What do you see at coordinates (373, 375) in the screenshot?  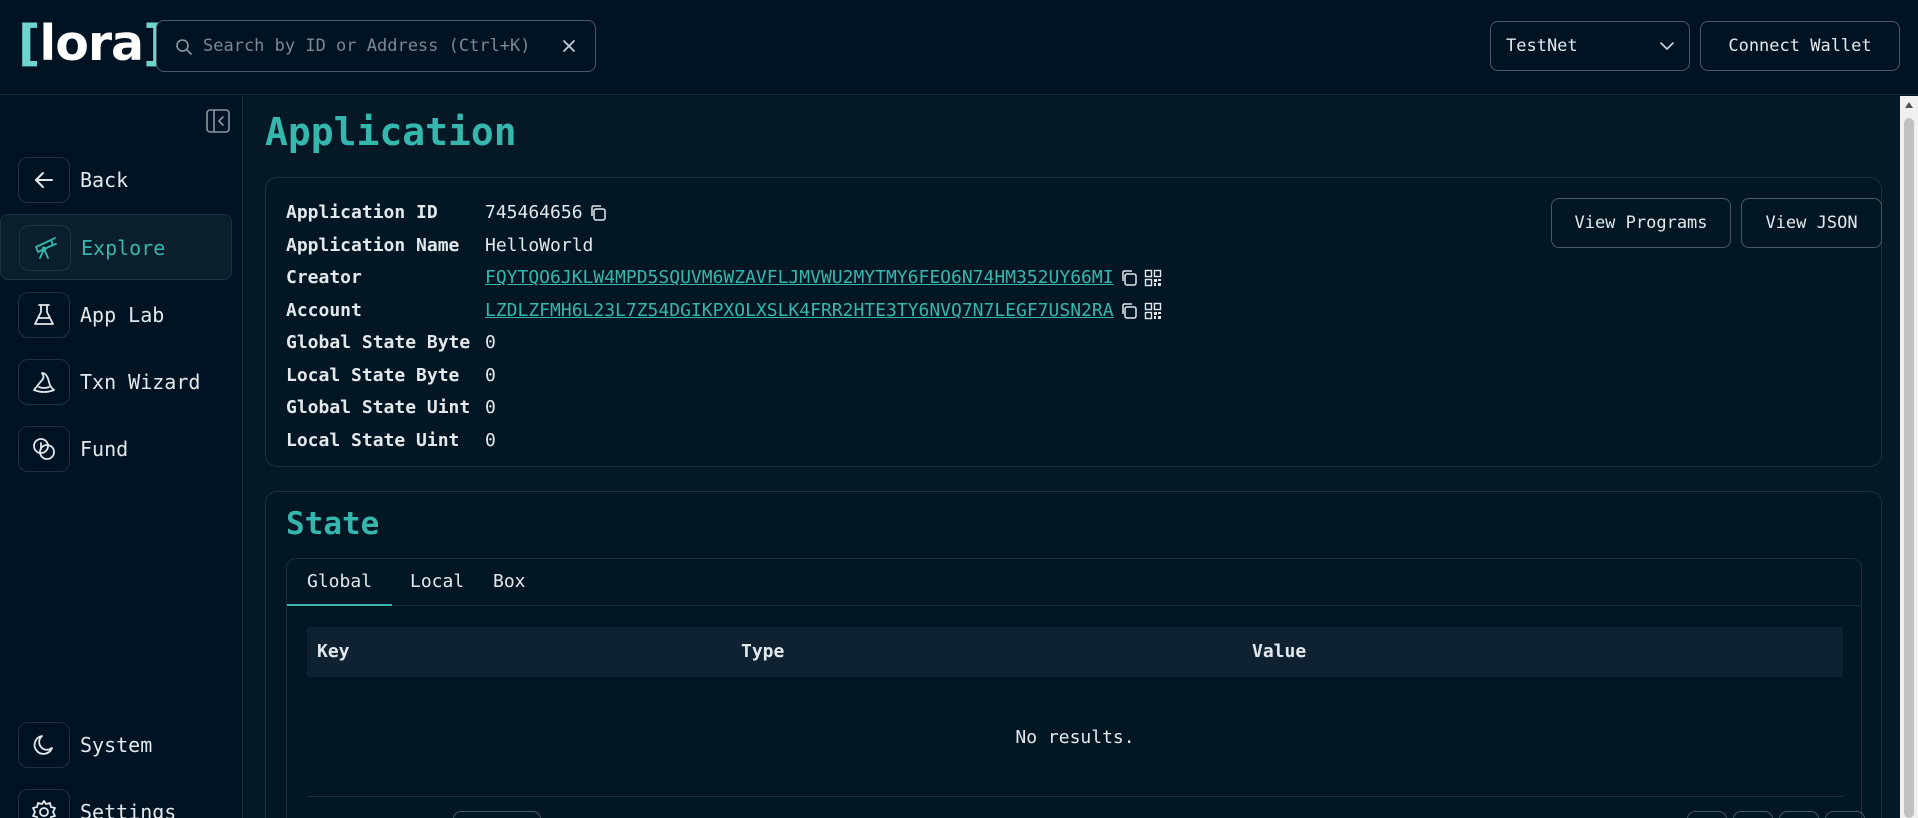 I see `info-key: Local State Byte` at bounding box center [373, 375].